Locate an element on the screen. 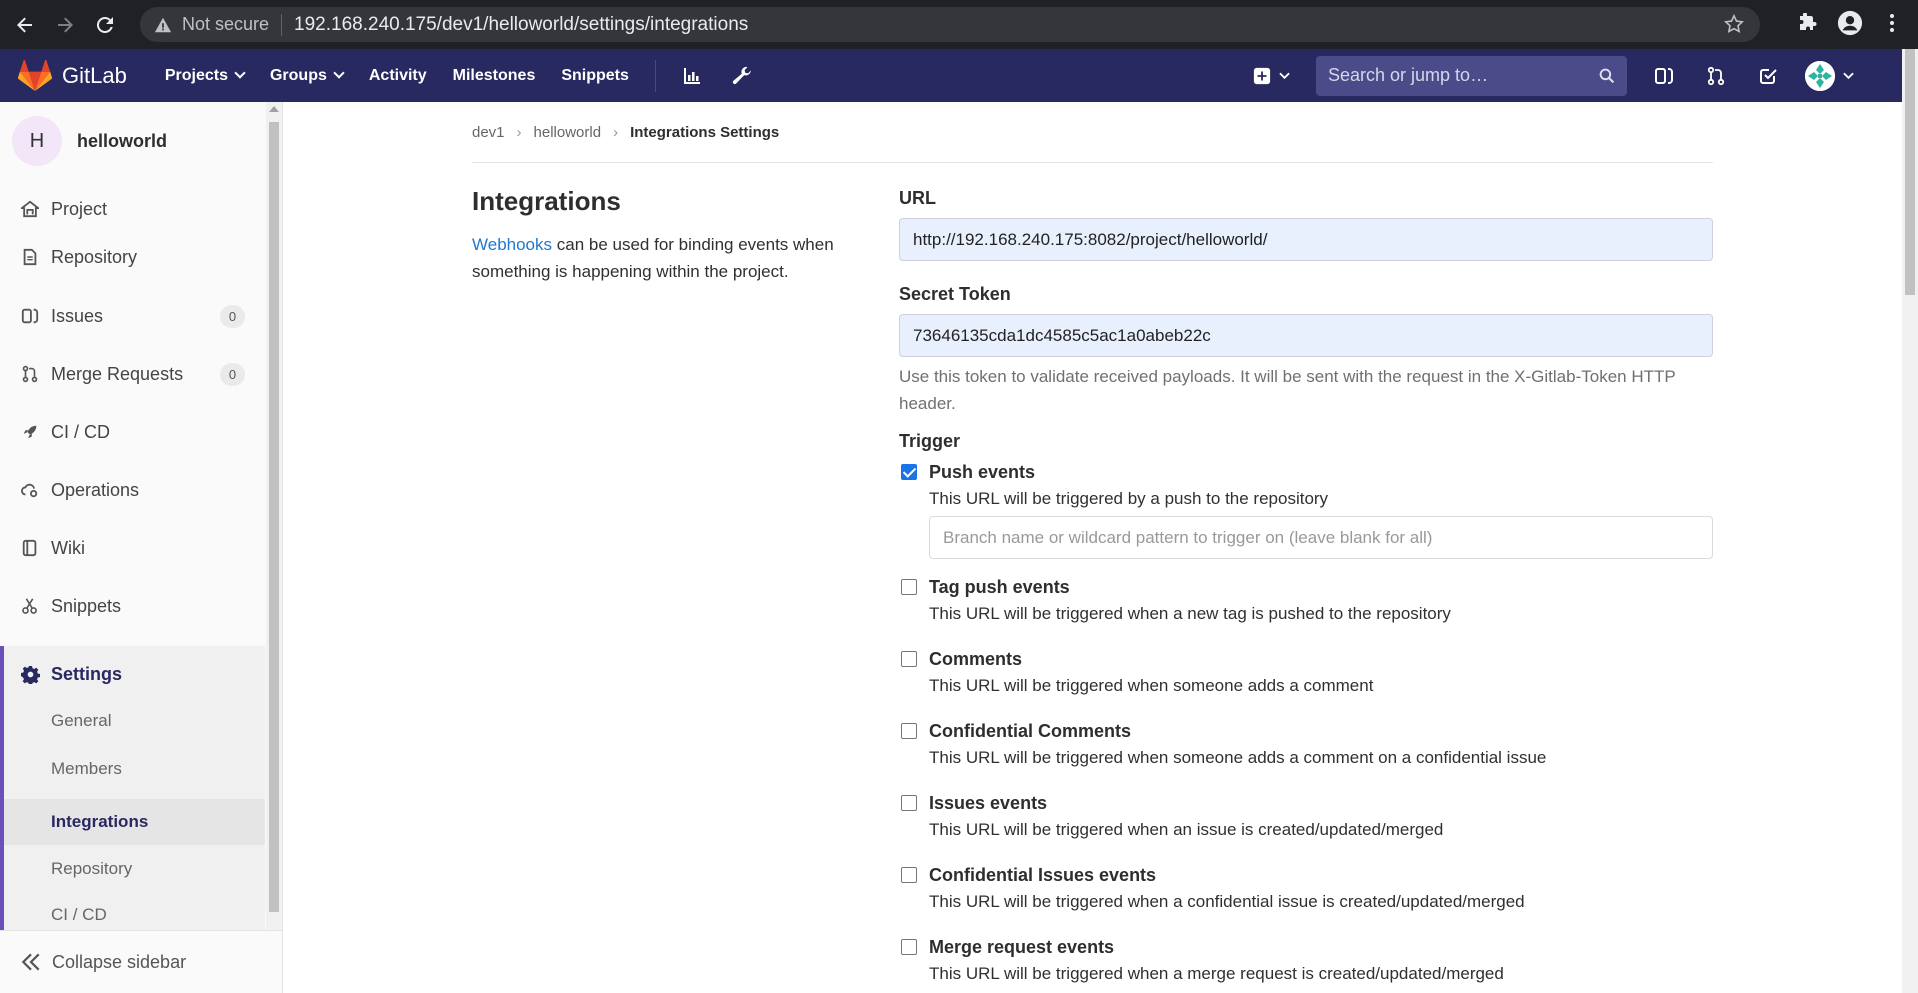 This screenshot has width=1918, height=993. issues-shortcut-icon is located at coordinates (1664, 76).